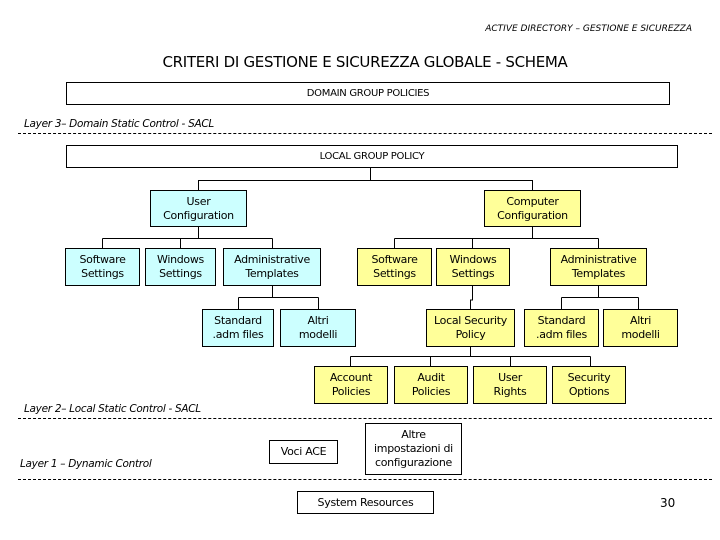 Image resolution: width=720 pixels, height=540 pixels. I want to click on altre-impostazioni-box: Altre impostazioni di configurazione, so click(413, 449).